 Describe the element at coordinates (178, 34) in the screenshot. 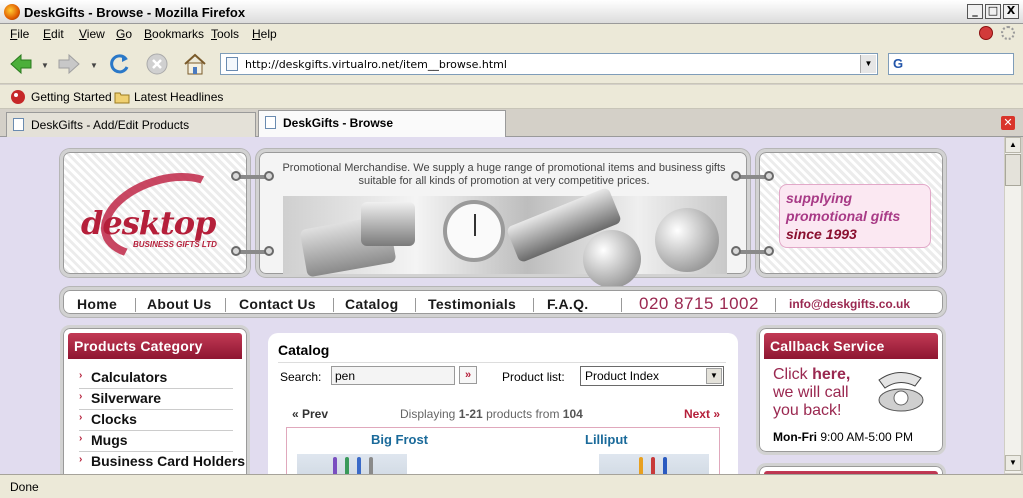

I see `menu-bookmarks-label: ookmarks` at that location.